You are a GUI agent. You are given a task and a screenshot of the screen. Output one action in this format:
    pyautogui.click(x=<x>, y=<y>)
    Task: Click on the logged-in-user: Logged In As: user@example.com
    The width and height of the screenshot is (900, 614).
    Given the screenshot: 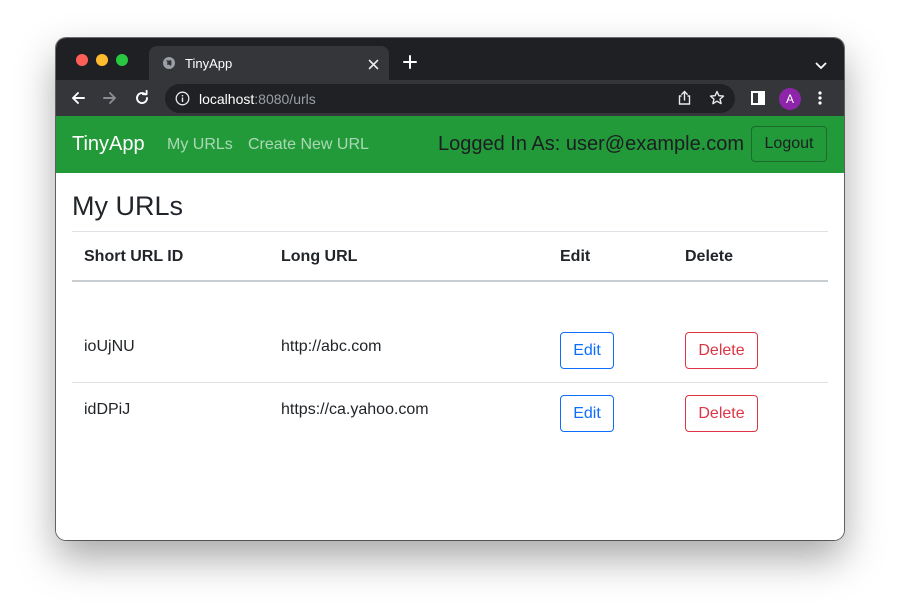 What is the action you would take?
    pyautogui.click(x=591, y=144)
    